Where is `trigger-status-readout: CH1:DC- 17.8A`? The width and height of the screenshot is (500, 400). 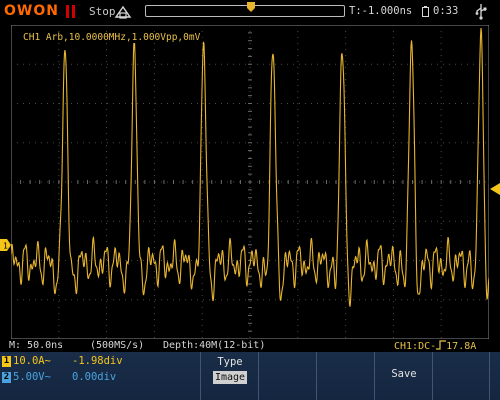
trigger-status-readout: CH1:DC- 17.8A is located at coordinates (435, 346).